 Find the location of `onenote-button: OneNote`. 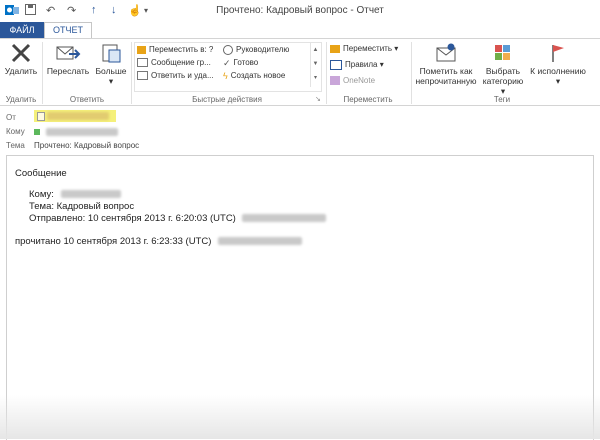

onenote-button: OneNote is located at coordinates (352, 81).